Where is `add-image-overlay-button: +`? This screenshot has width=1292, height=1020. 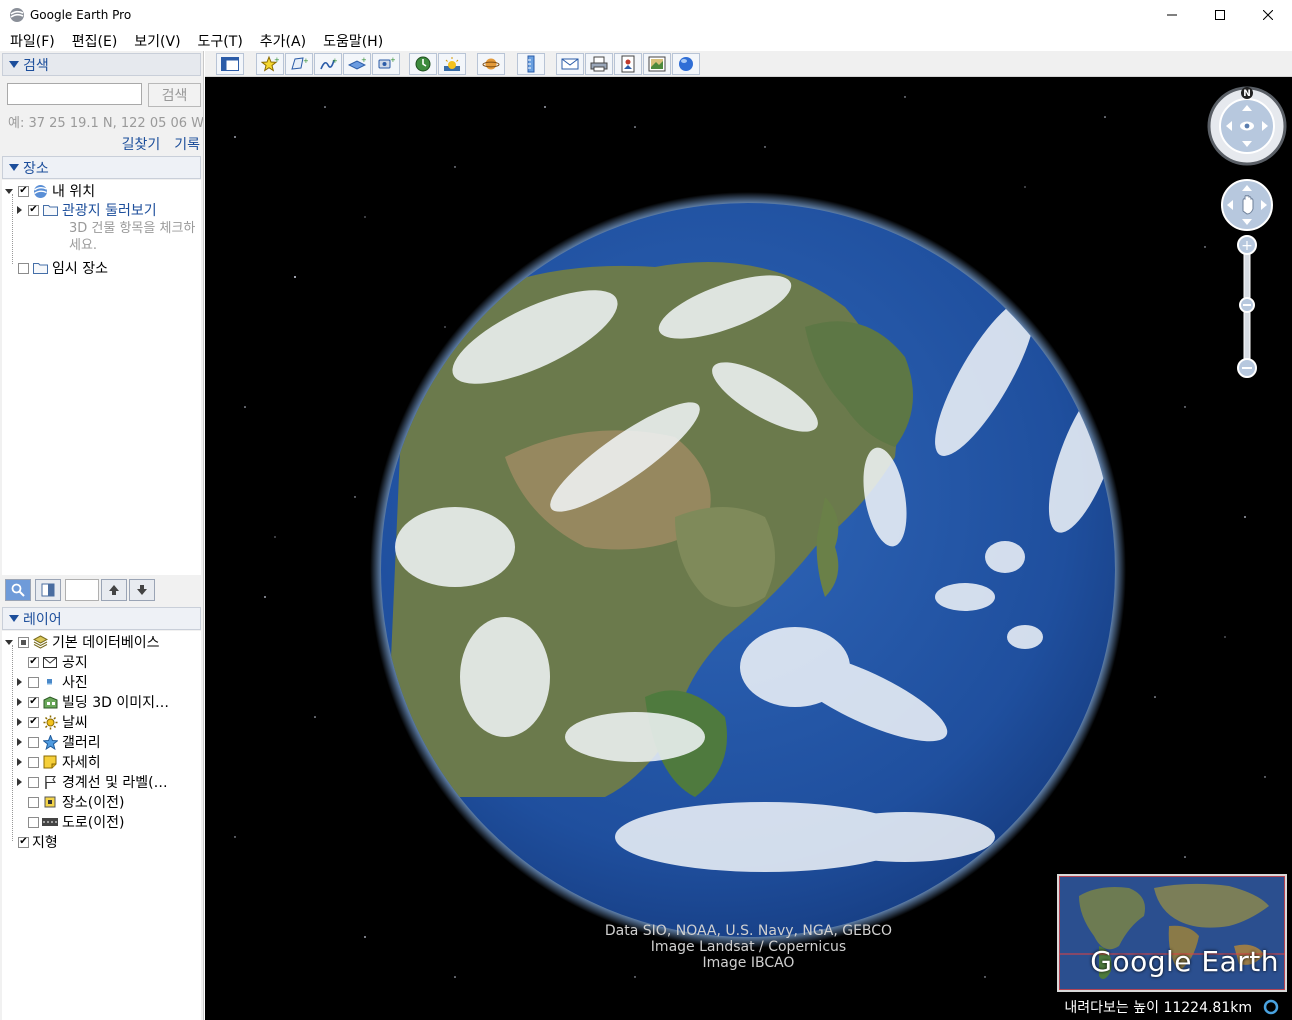 add-image-overlay-button: + is located at coordinates (357, 64).